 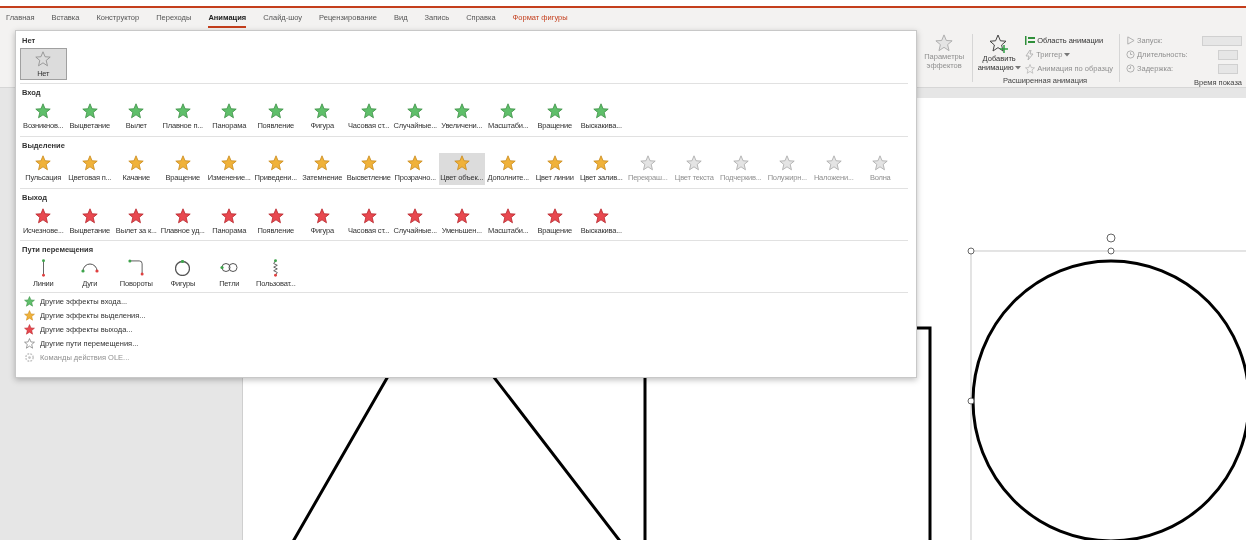 What do you see at coordinates (1030, 40) in the screenshot?
I see `pane-icon` at bounding box center [1030, 40].